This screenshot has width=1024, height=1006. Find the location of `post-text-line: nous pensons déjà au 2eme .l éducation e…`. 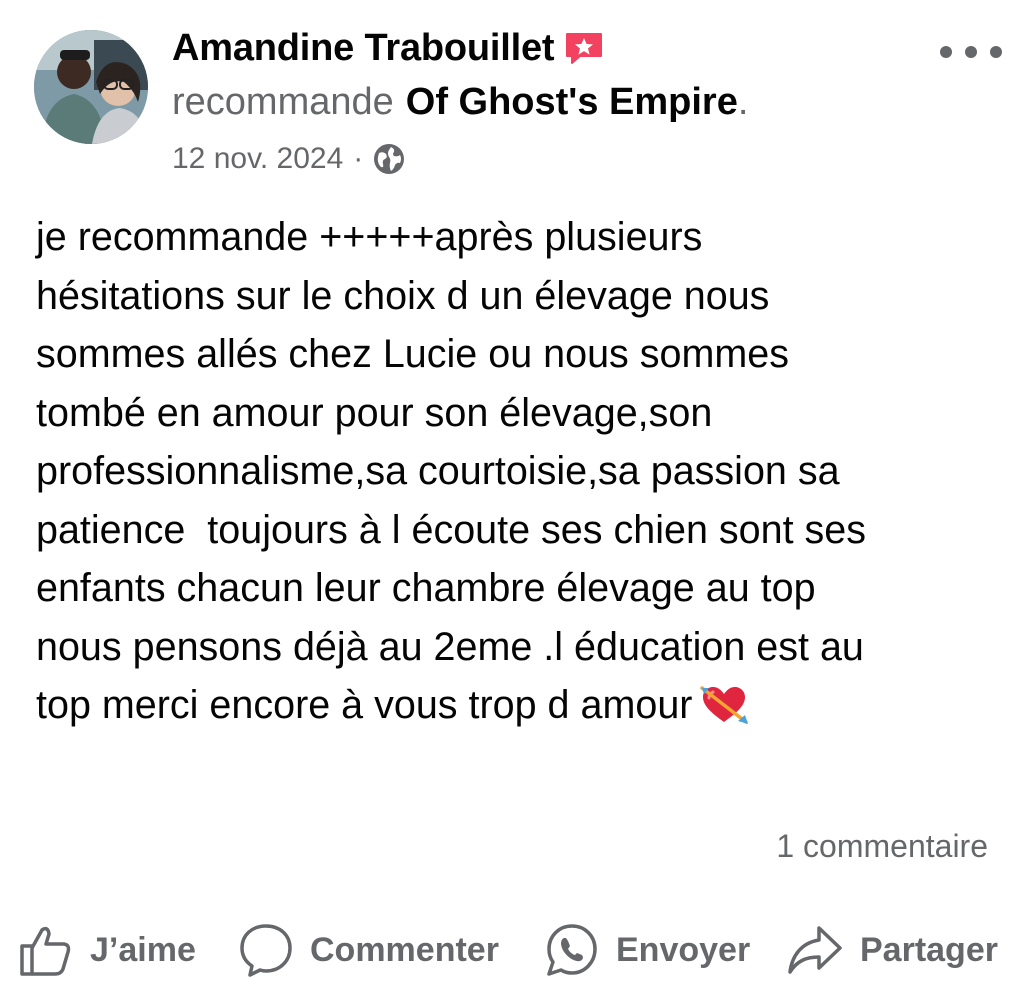

post-text-line: nous pensons déjà au 2eme .l éducation e… is located at coordinates (450, 646).